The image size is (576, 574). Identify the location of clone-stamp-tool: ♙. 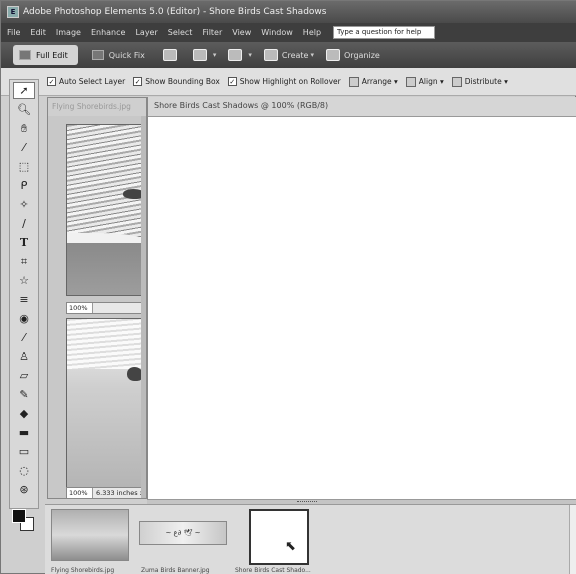
(24, 356).